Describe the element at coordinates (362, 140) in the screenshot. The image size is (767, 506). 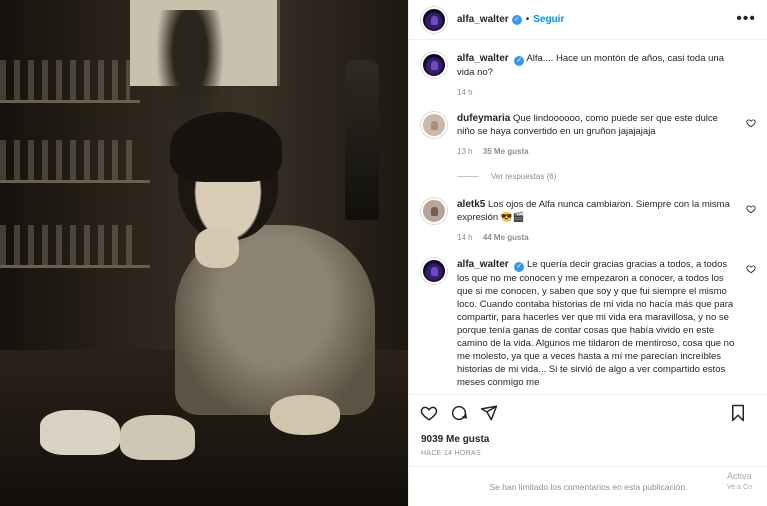
I see `photo-bottle` at that location.